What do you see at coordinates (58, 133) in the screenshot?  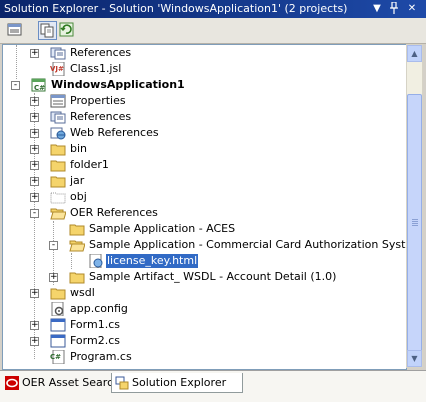 I see `web-references-icon` at bounding box center [58, 133].